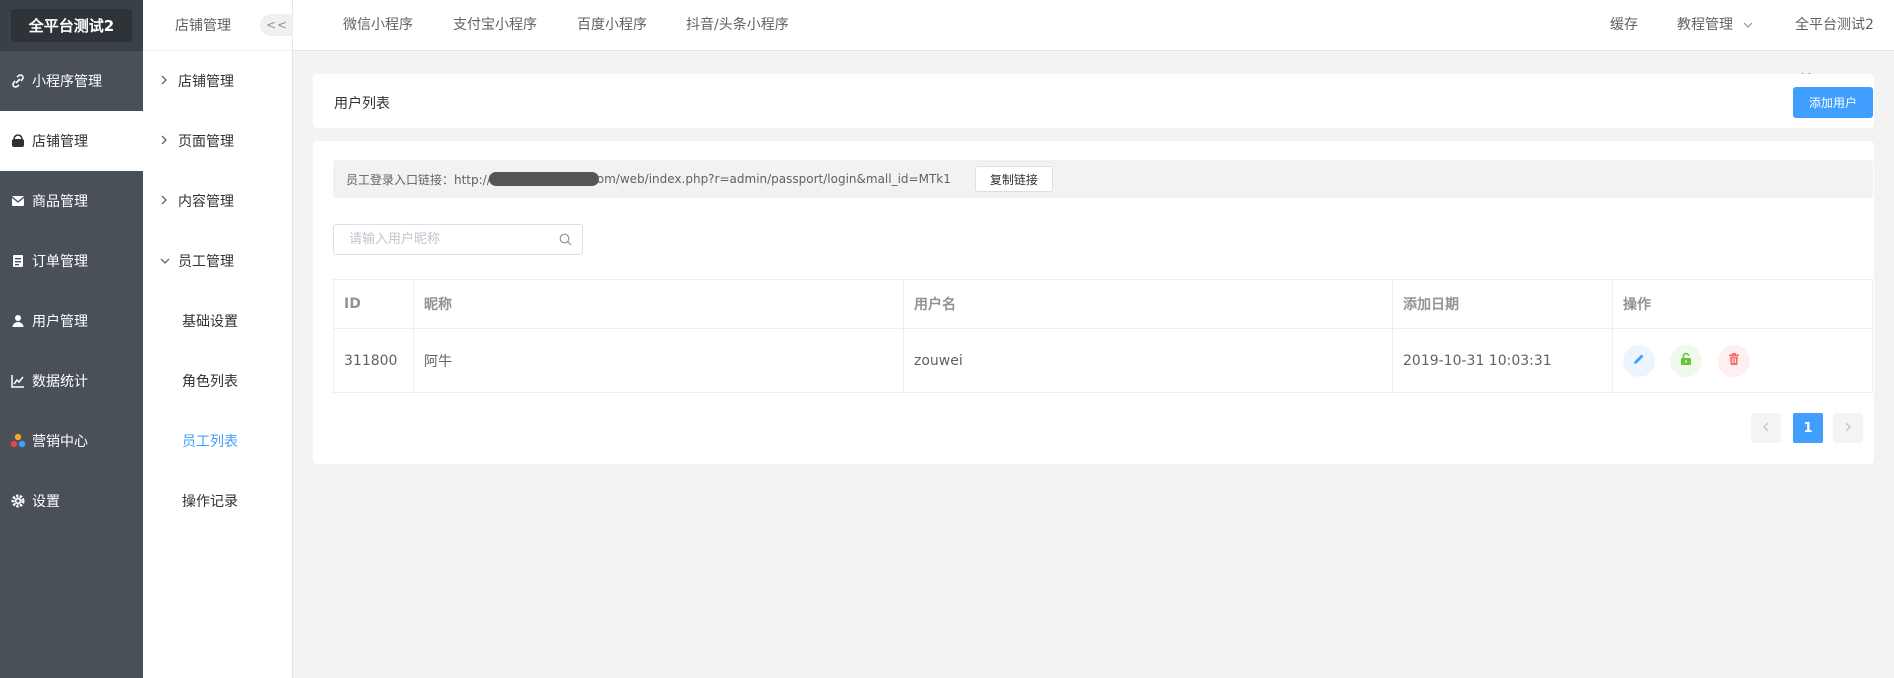  I want to click on shop-icon, so click(18, 141).